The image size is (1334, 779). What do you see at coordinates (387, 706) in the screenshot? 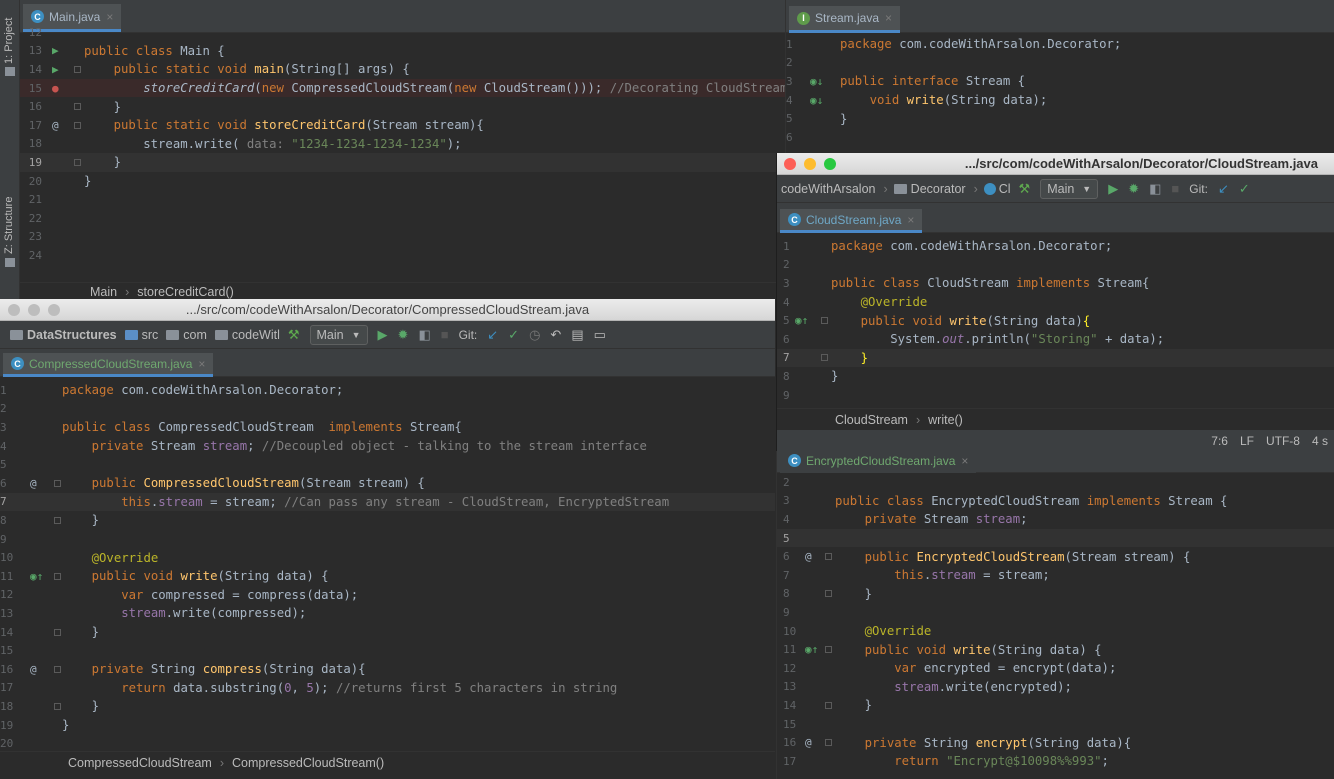
I see `code-line: 18 }` at bounding box center [387, 706].